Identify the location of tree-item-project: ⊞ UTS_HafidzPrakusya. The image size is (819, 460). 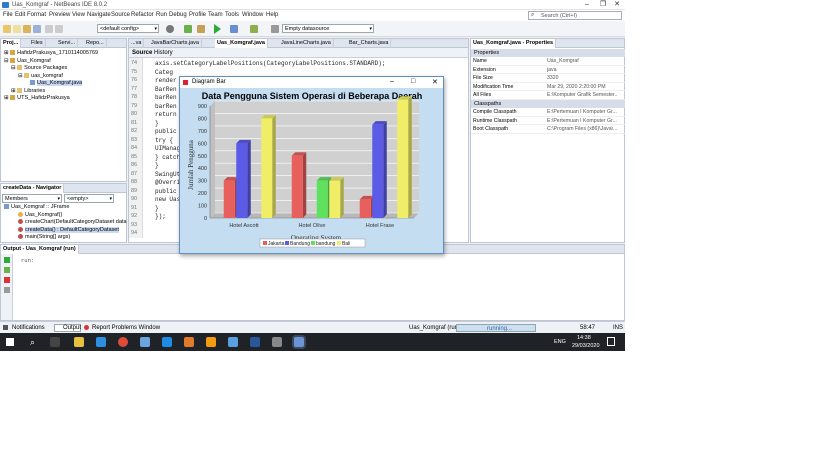
(51, 99).